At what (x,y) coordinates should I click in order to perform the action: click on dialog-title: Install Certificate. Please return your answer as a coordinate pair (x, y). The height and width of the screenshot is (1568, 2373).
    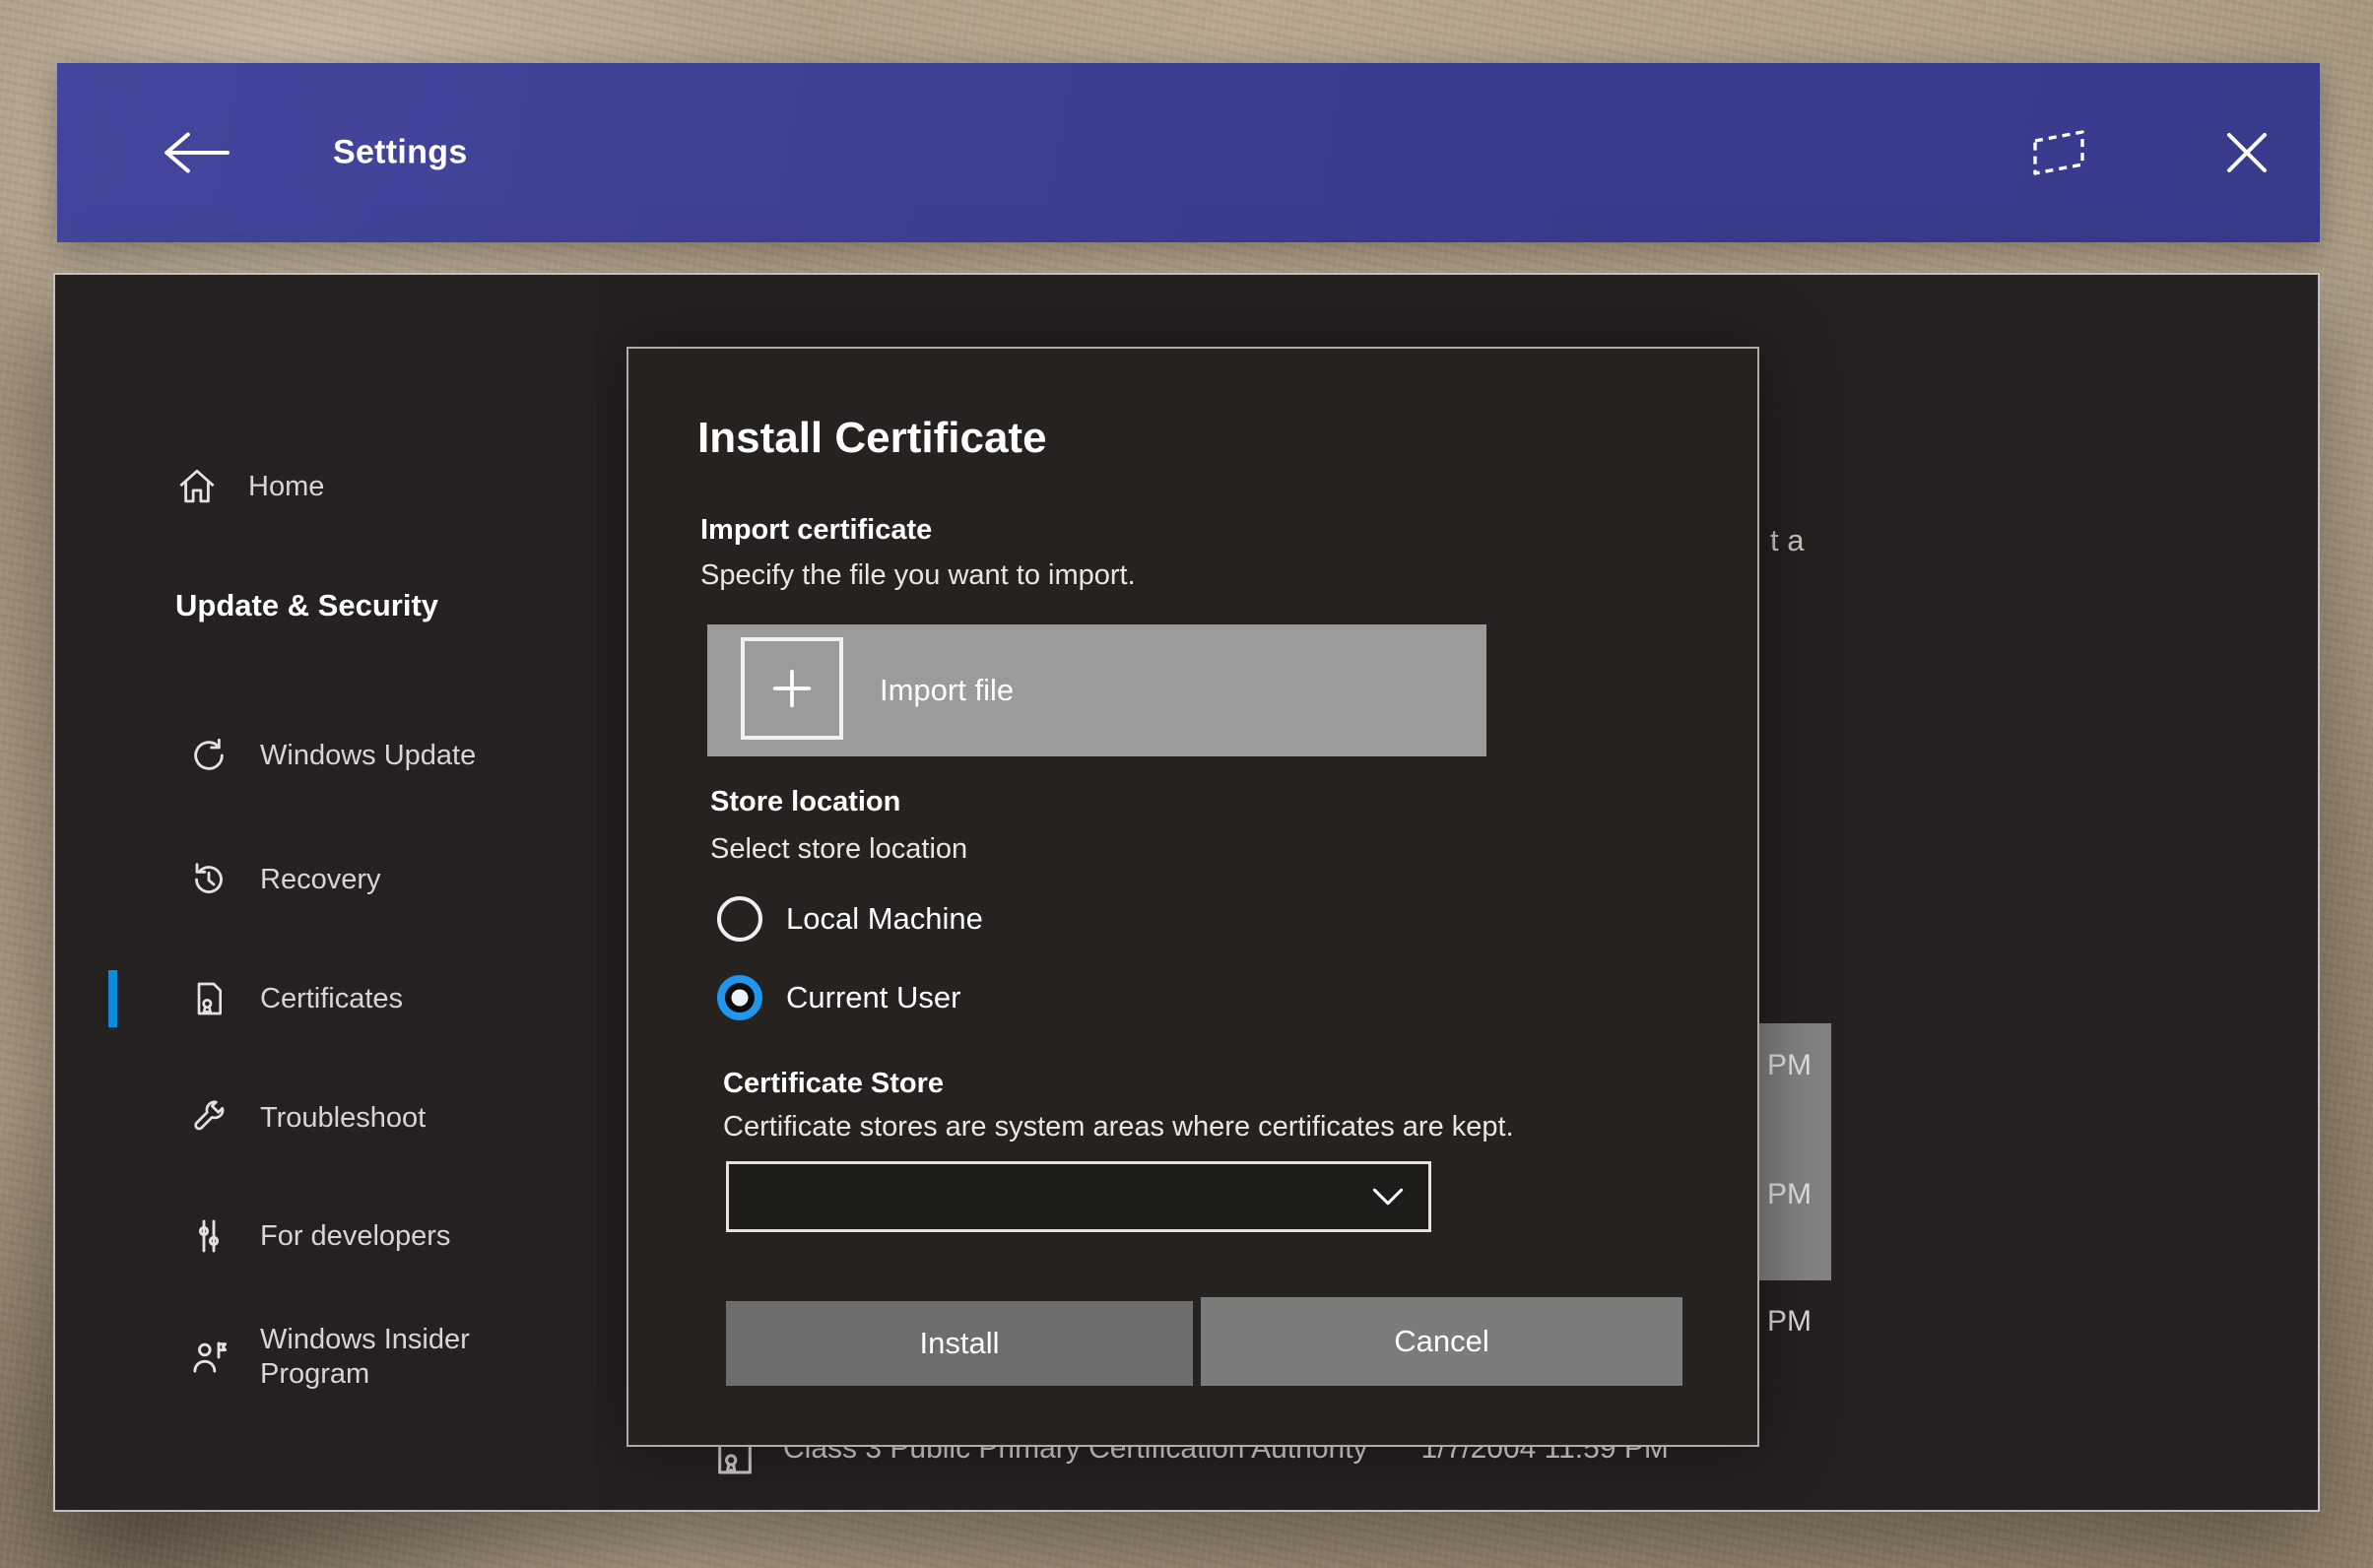
    Looking at the image, I should click on (872, 438).